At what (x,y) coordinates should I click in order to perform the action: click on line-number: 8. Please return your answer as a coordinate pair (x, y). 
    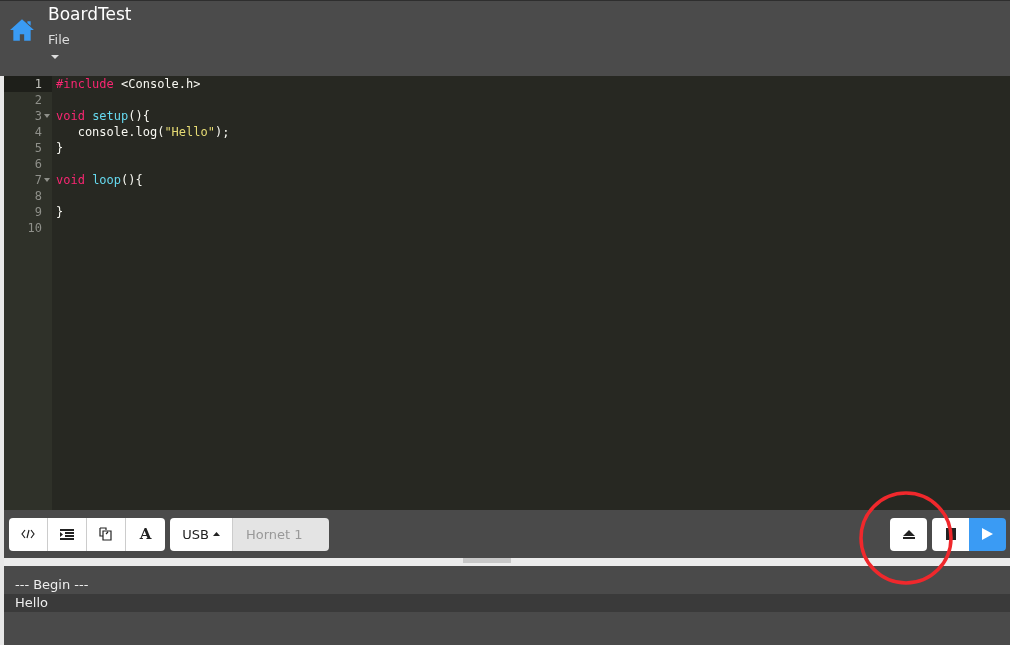
    Looking at the image, I should click on (38, 196).